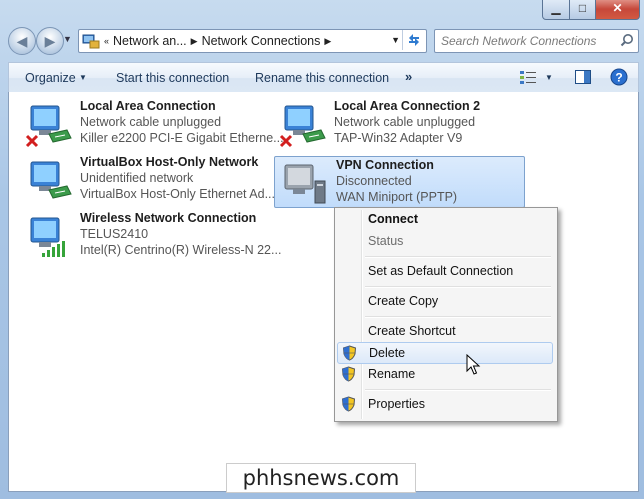  What do you see at coordinates (91, 41) in the screenshot?
I see `network-folder-icon` at bounding box center [91, 41].